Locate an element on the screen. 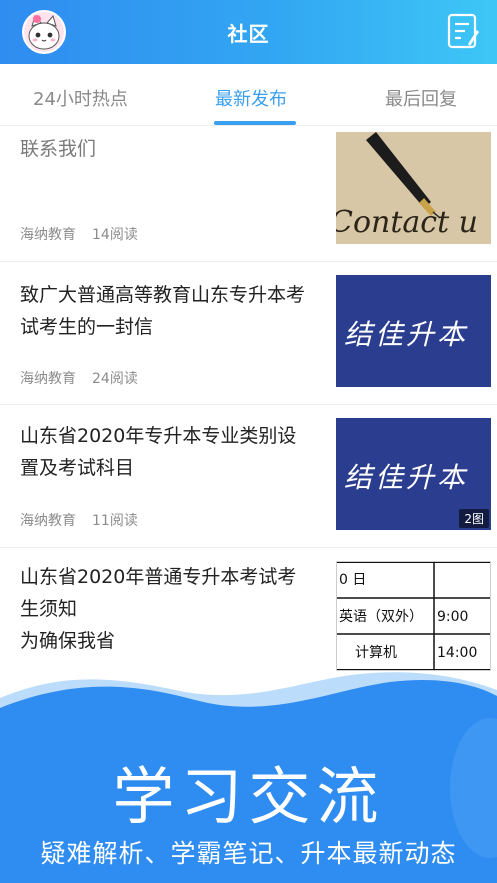 This screenshot has width=497, height=883. exam-table-image: 0 日 英语（双外） 9:00 计算机 14:00 is located at coordinates (413, 616).